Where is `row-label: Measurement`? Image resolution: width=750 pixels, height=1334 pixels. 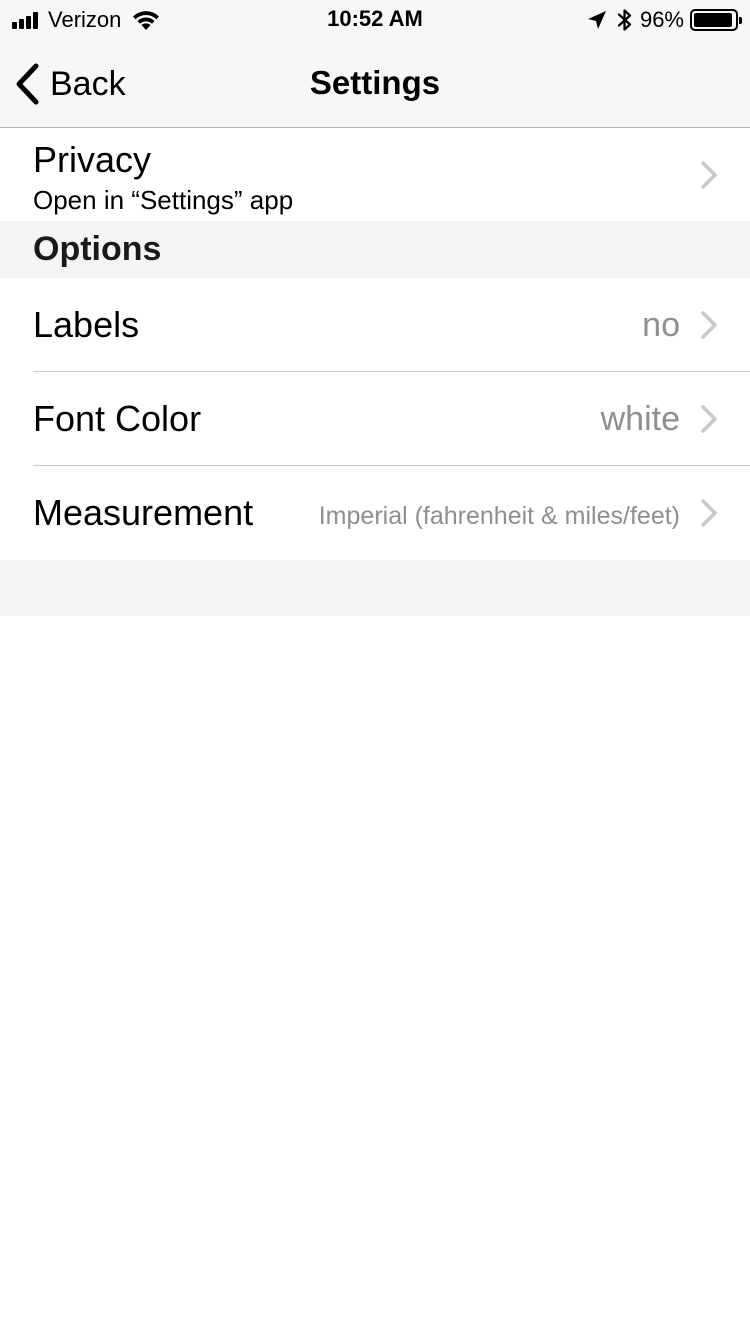
row-label: Measurement is located at coordinates (143, 512).